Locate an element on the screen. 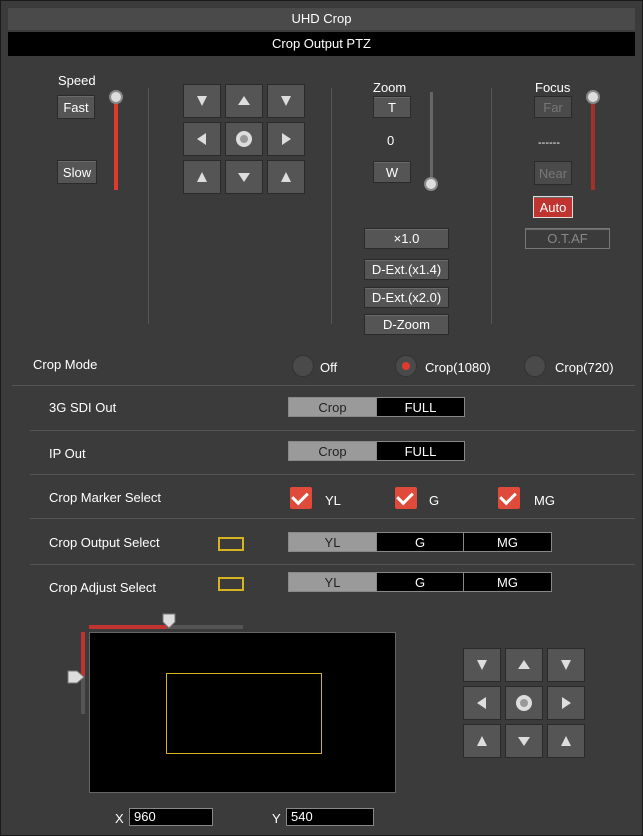 The width and height of the screenshot is (643, 836). adjust-yl-option: YL is located at coordinates (333, 582).